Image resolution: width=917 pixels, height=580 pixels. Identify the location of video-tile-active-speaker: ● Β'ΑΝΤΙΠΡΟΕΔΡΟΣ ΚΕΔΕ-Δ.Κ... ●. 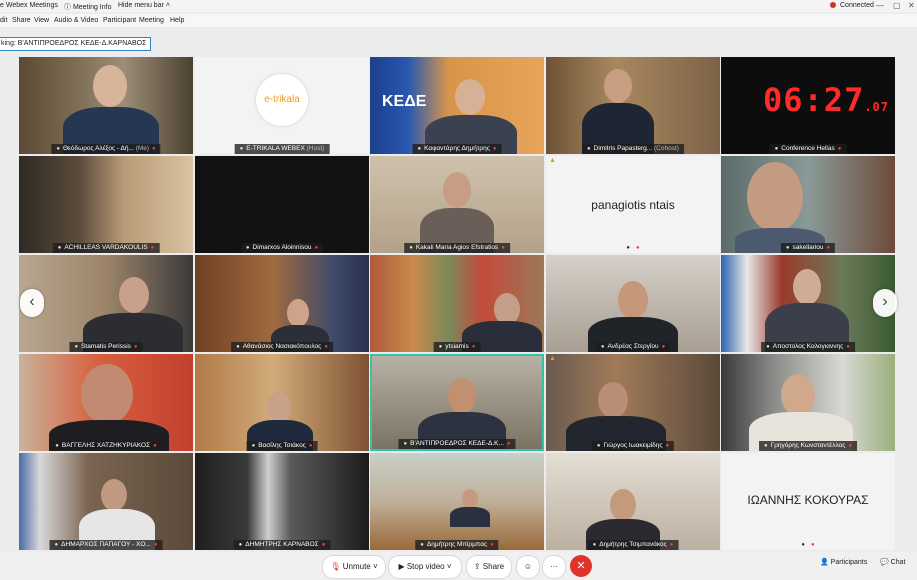
(457, 402).